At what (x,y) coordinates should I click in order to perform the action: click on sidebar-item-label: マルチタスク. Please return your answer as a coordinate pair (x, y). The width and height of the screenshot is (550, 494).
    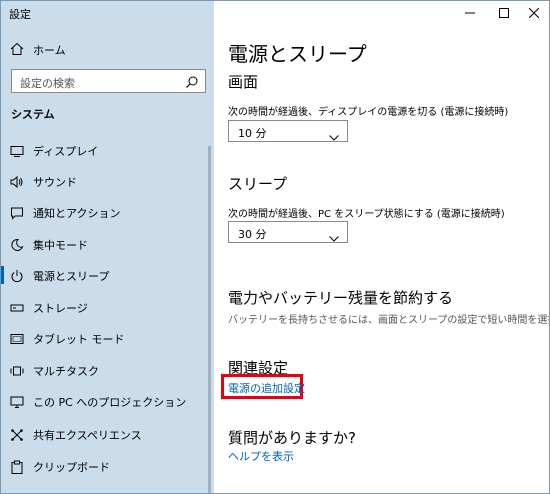
    Looking at the image, I should click on (66, 371).